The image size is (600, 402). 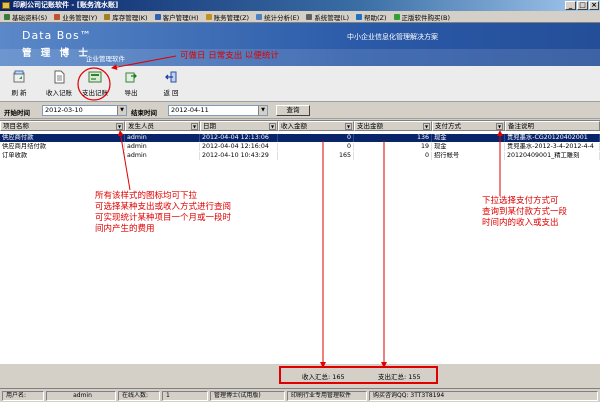 I want to click on column-header-income: 收入金额 ▼, so click(x=316, y=126).